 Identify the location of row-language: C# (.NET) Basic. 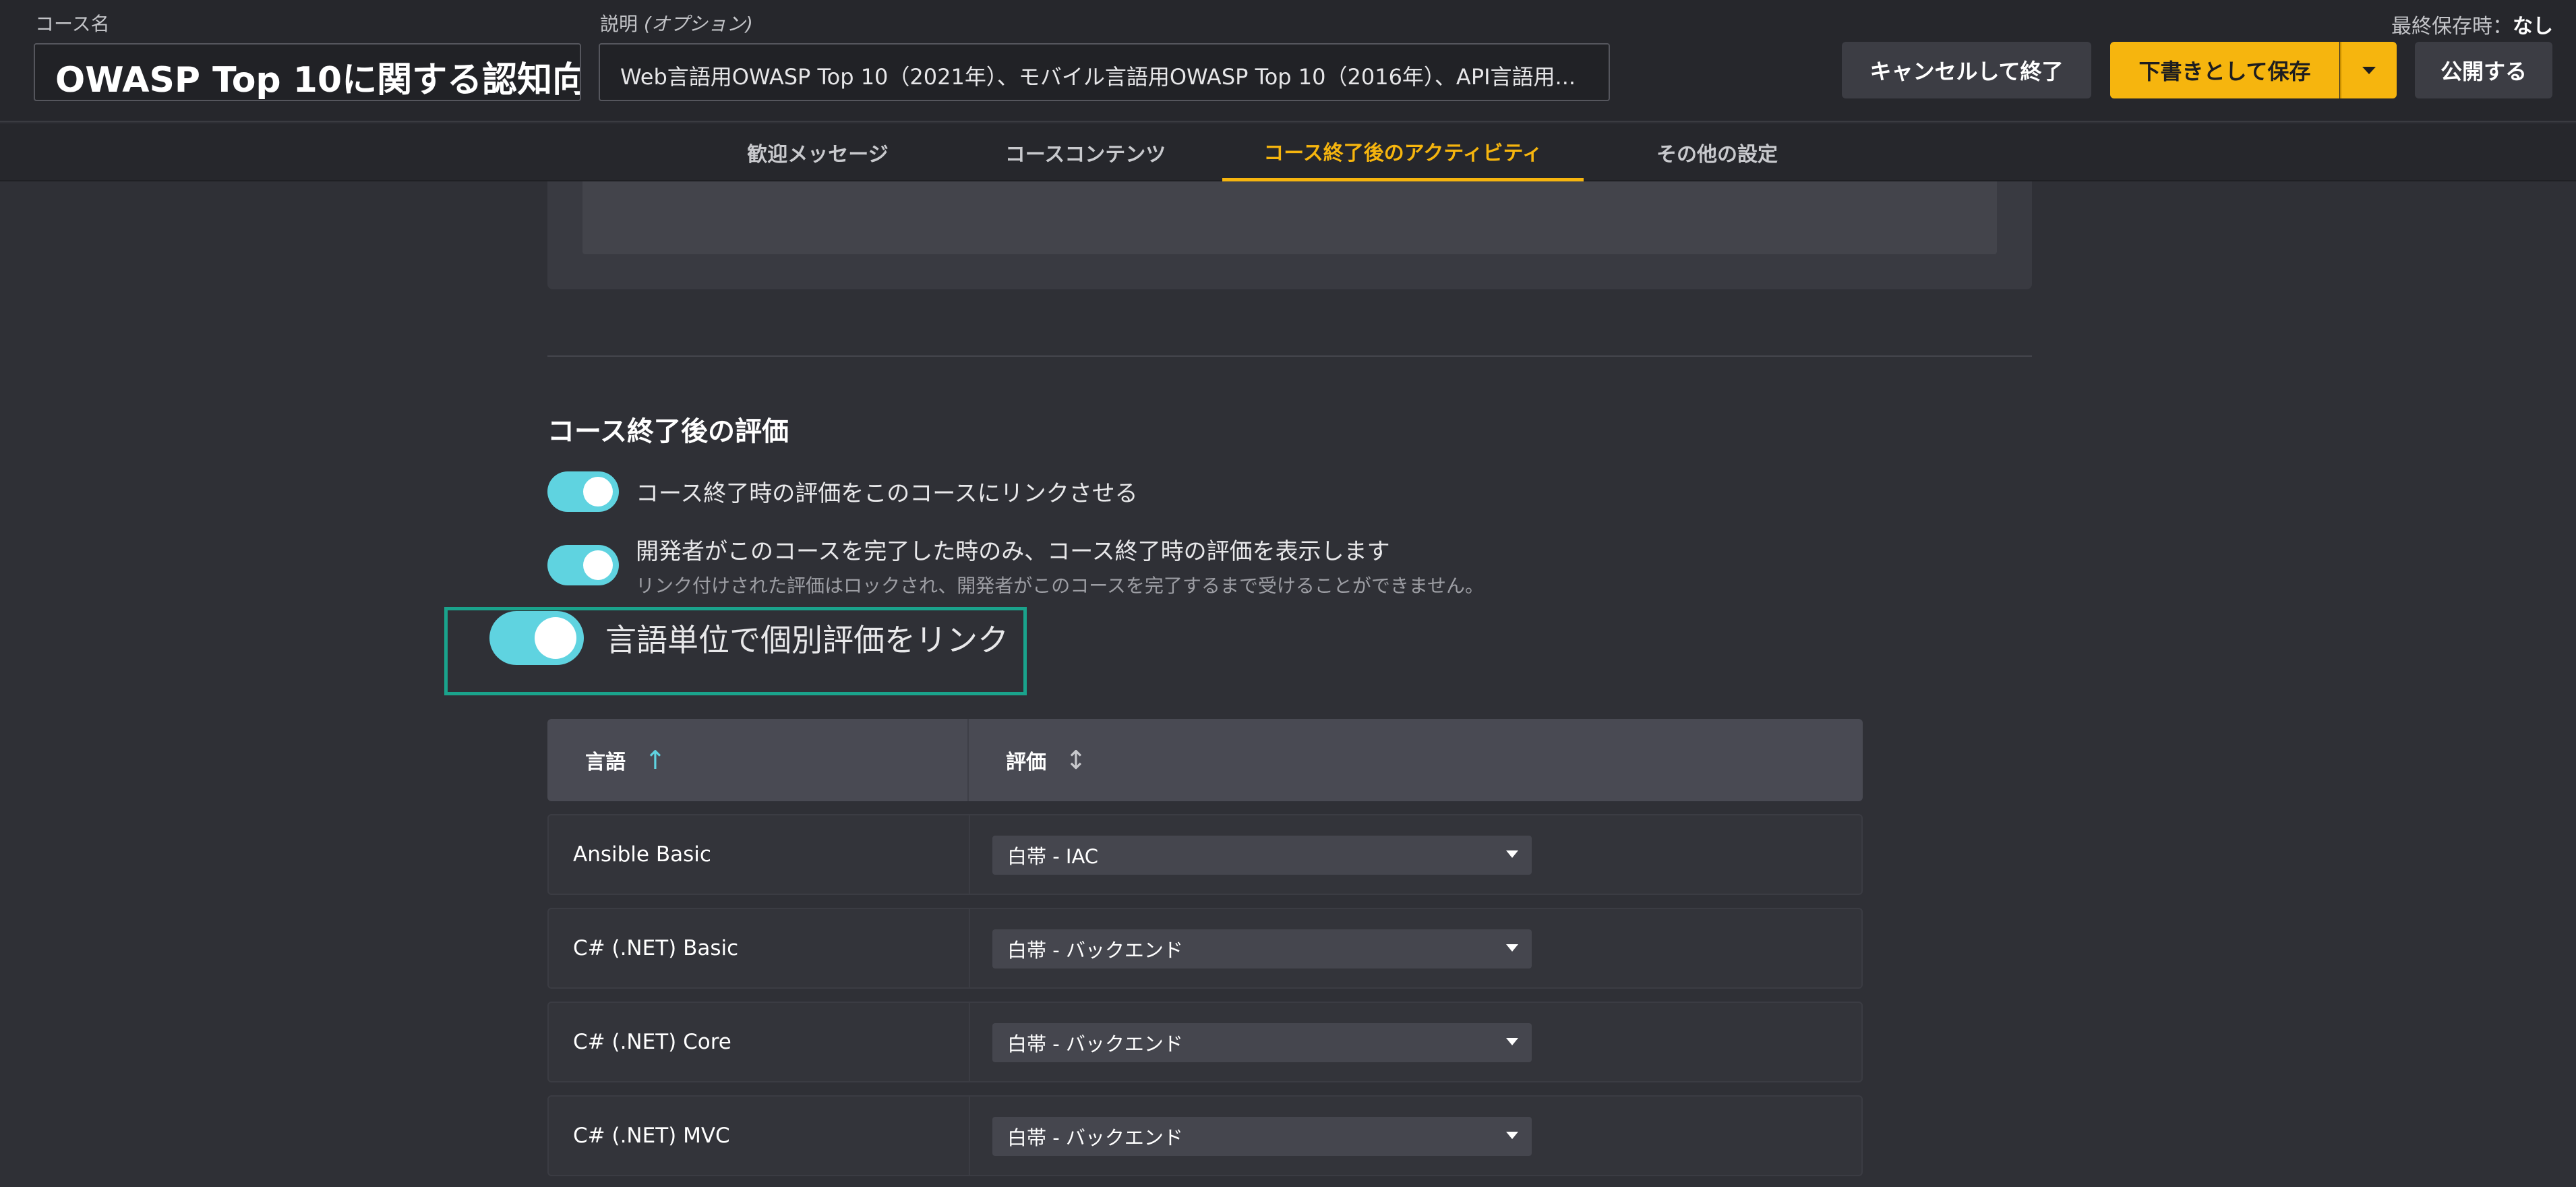
(656, 948).